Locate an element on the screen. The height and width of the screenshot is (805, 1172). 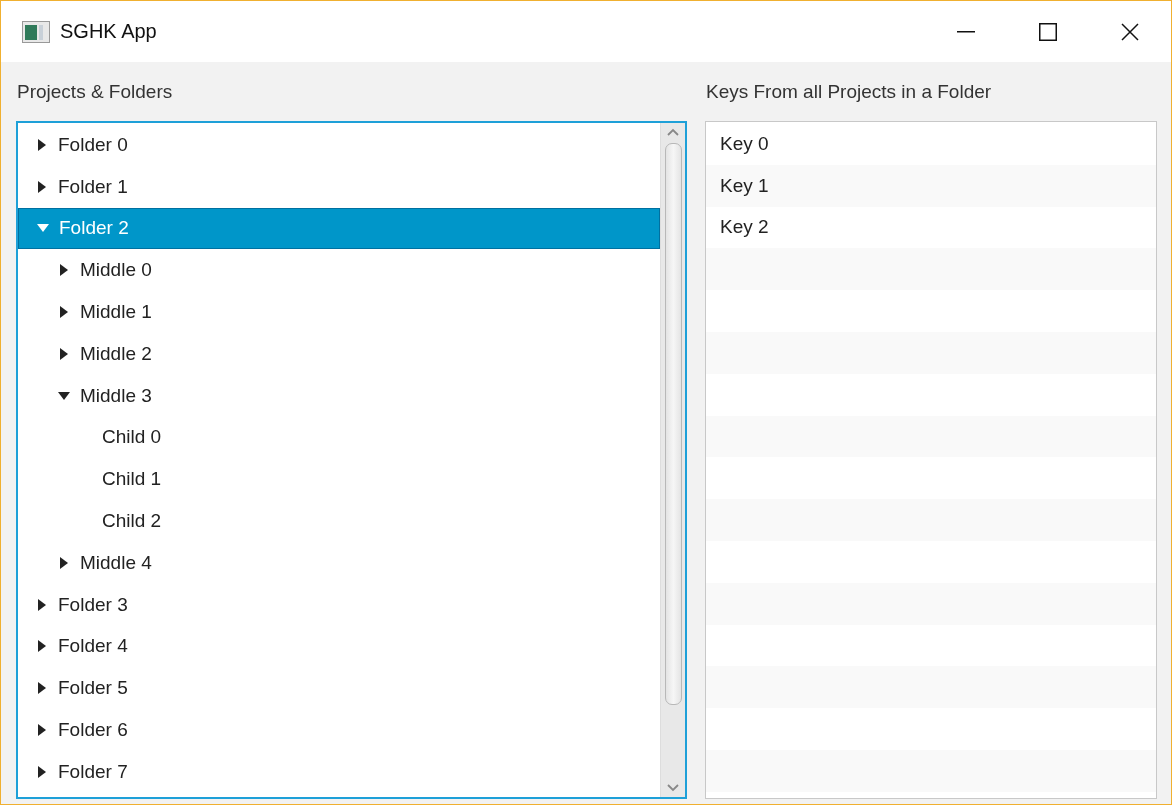
tree-item: Middle 3 is located at coordinates (339, 395).